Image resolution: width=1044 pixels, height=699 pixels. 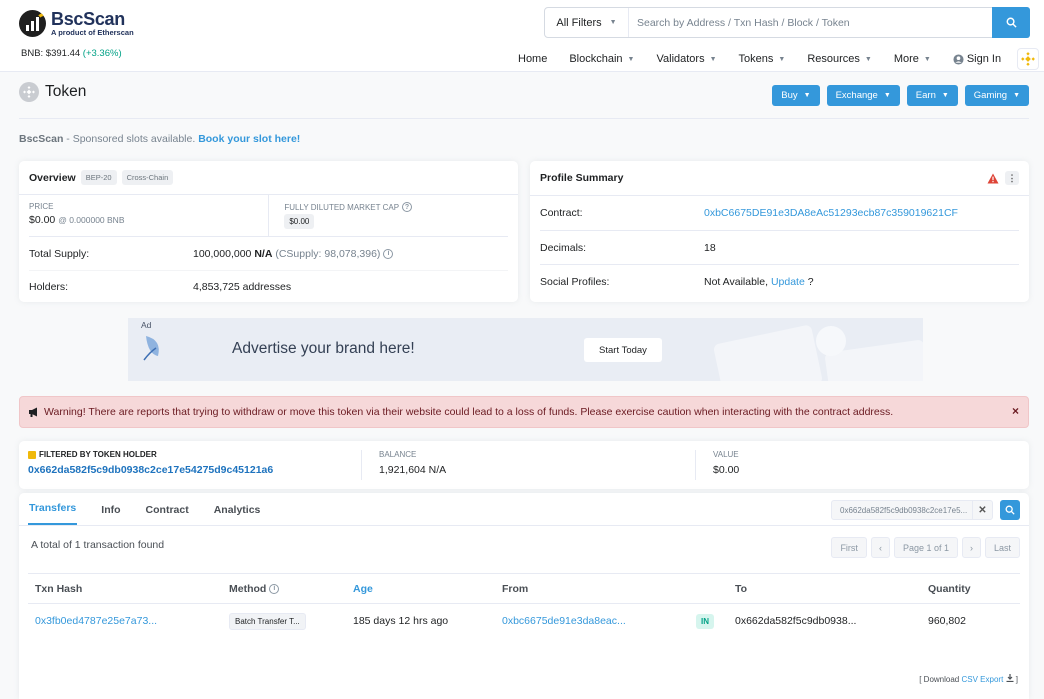 What do you see at coordinates (59, 253) in the screenshot?
I see `total-supply-label: Total Supply:` at bounding box center [59, 253].